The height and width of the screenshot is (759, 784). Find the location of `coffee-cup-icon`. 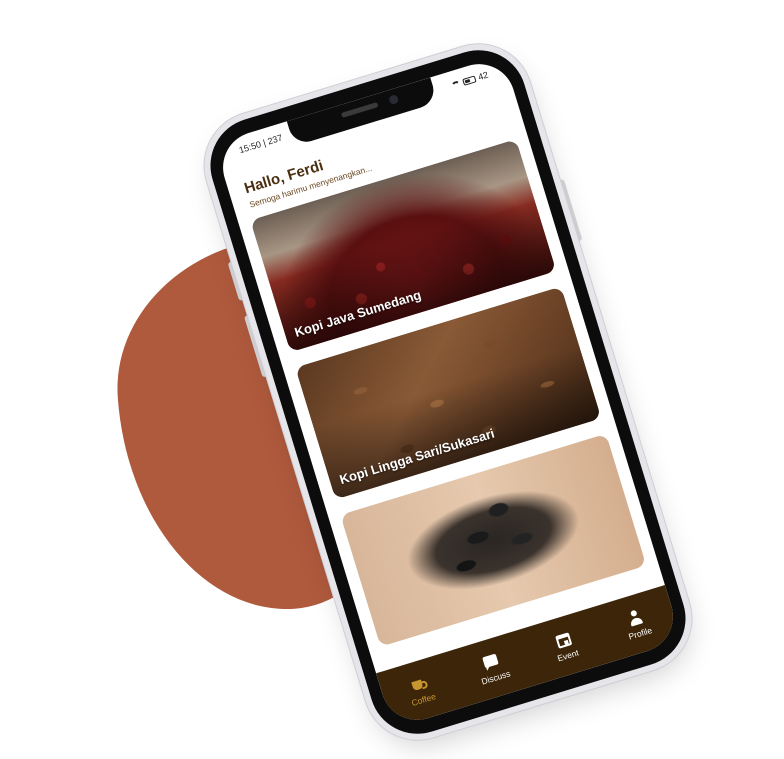

coffee-cup-icon is located at coordinates (419, 684).